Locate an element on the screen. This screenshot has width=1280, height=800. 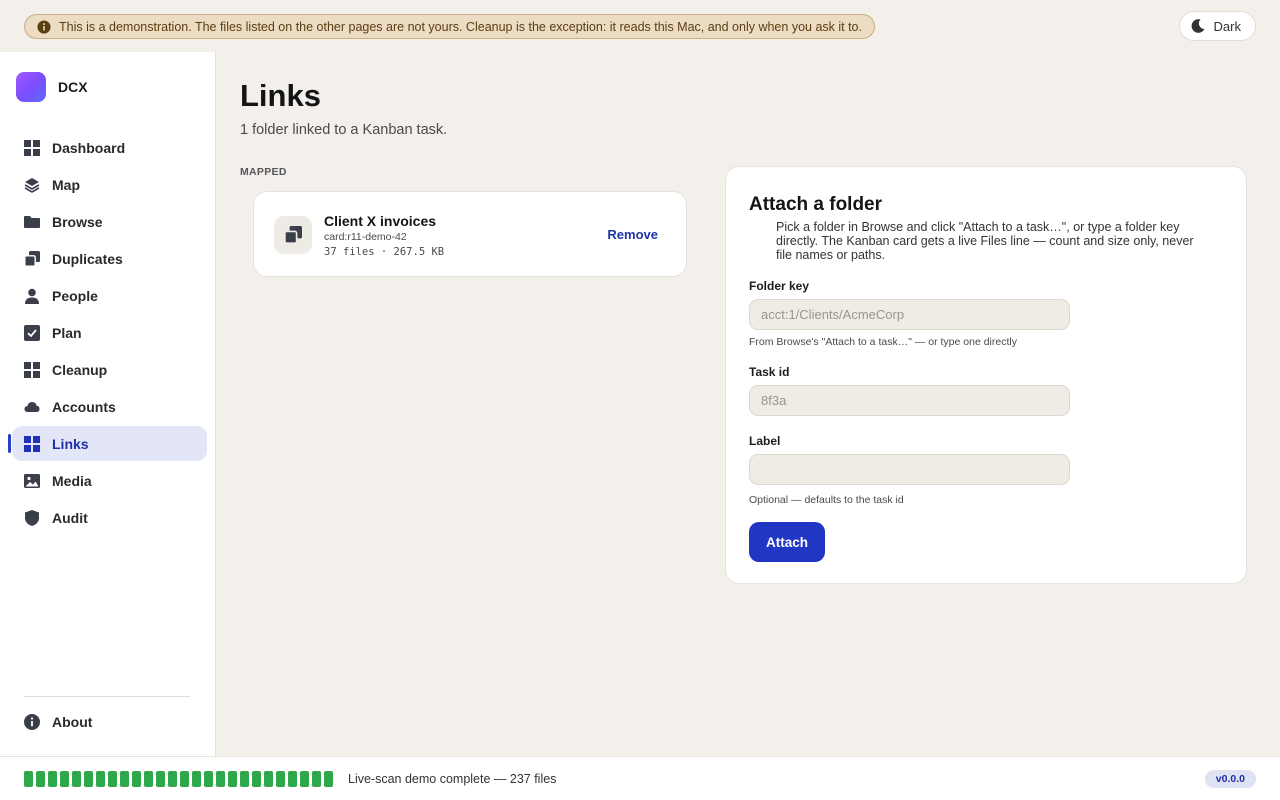
sidebar-item-dashboard: Dashboard is located at coordinates (109, 147).